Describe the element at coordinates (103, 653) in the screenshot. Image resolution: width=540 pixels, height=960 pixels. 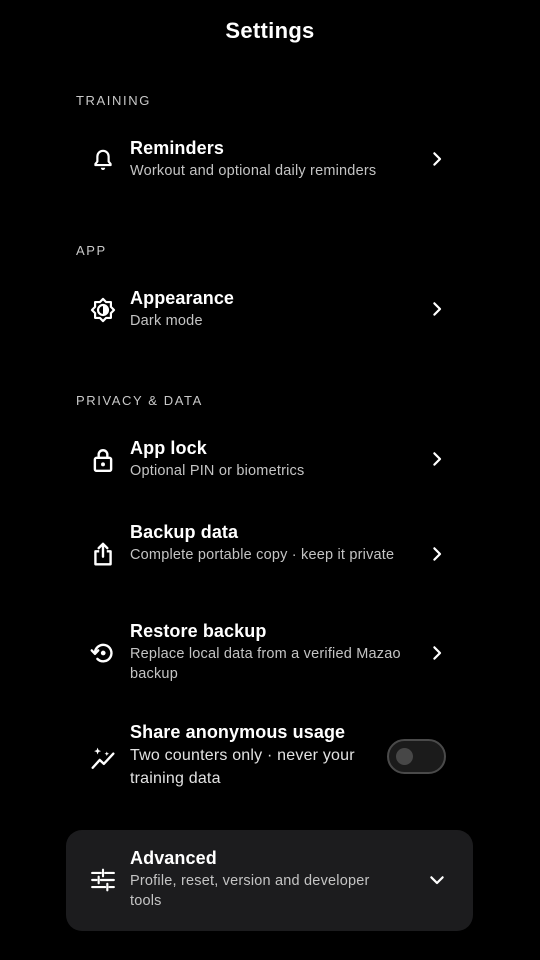
I see `restore-icon` at that location.